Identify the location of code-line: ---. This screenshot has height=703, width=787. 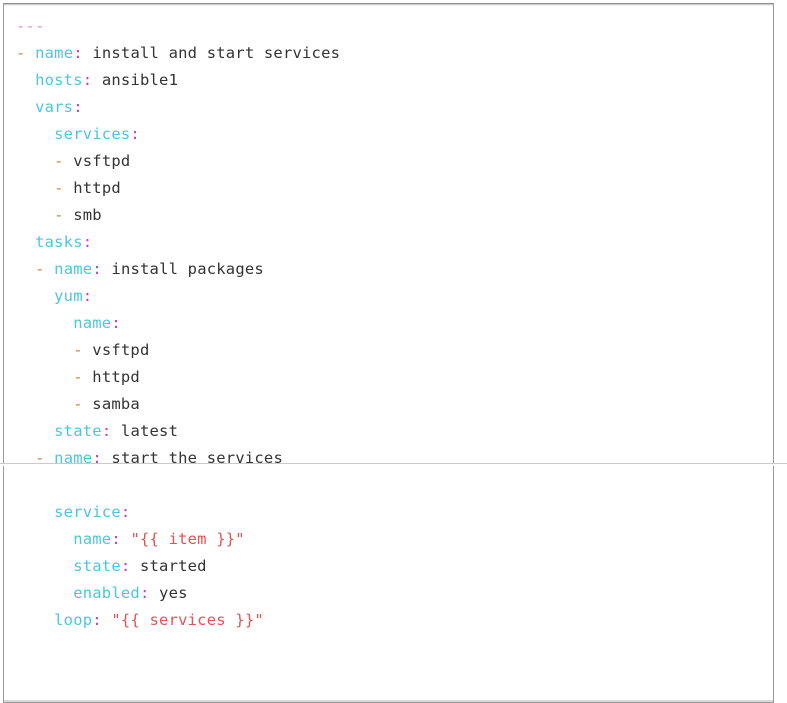
(394, 26).